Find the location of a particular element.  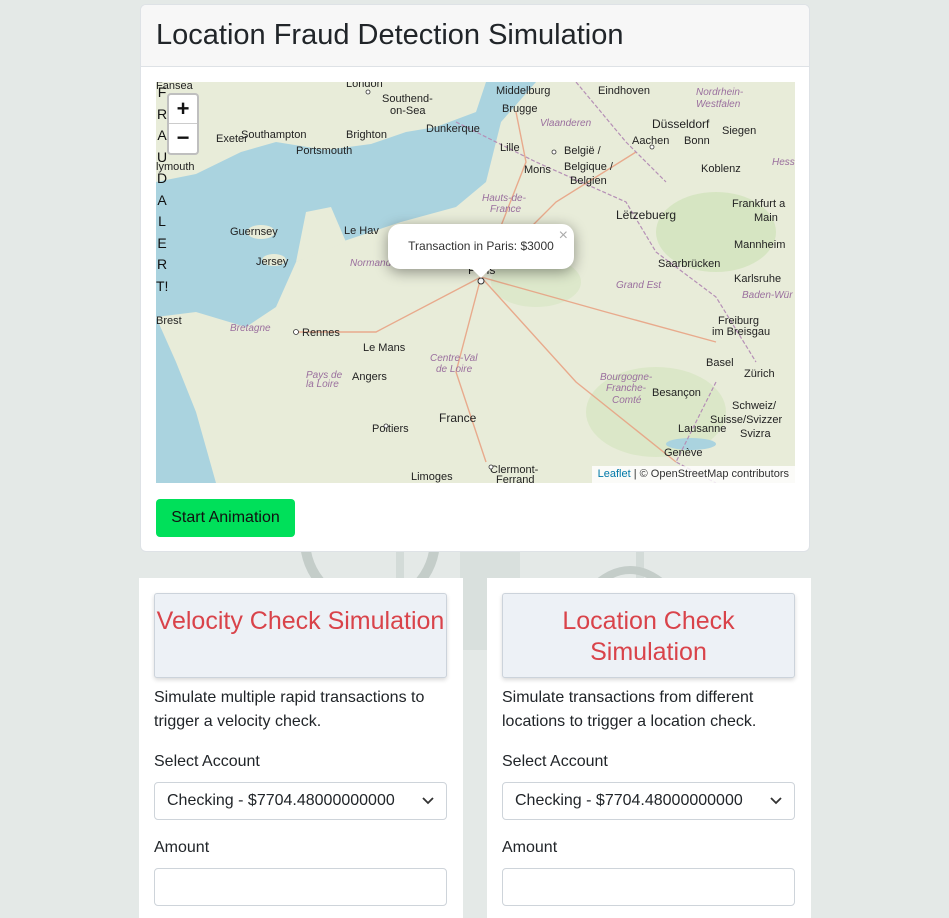

velocity-account-select: Checking - $7704.48000000000 is located at coordinates (300, 801).